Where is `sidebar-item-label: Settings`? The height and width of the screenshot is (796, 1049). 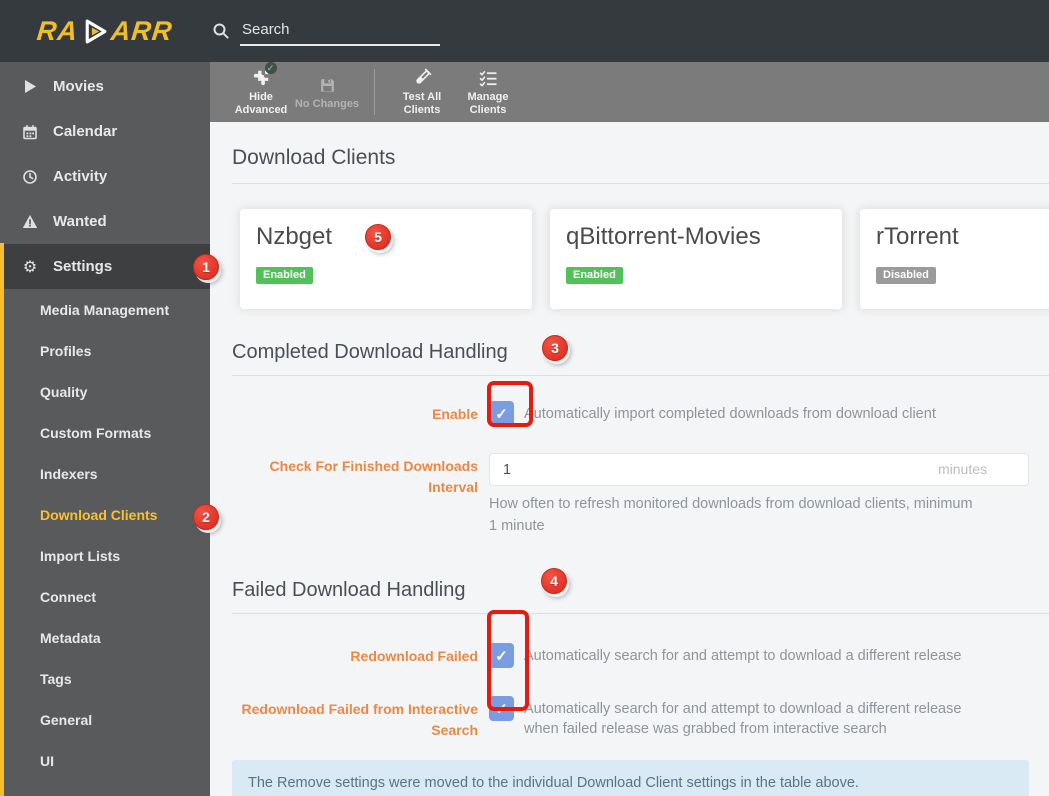
sidebar-item-label: Settings is located at coordinates (83, 266).